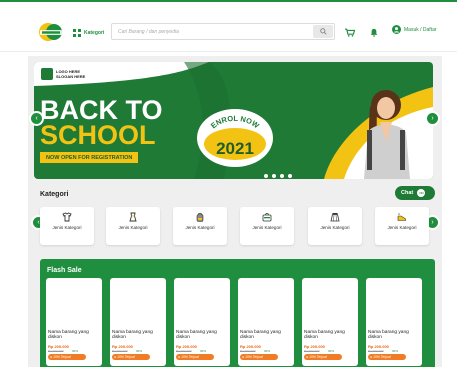  I want to click on chat-bubble-icon, so click(421, 193).